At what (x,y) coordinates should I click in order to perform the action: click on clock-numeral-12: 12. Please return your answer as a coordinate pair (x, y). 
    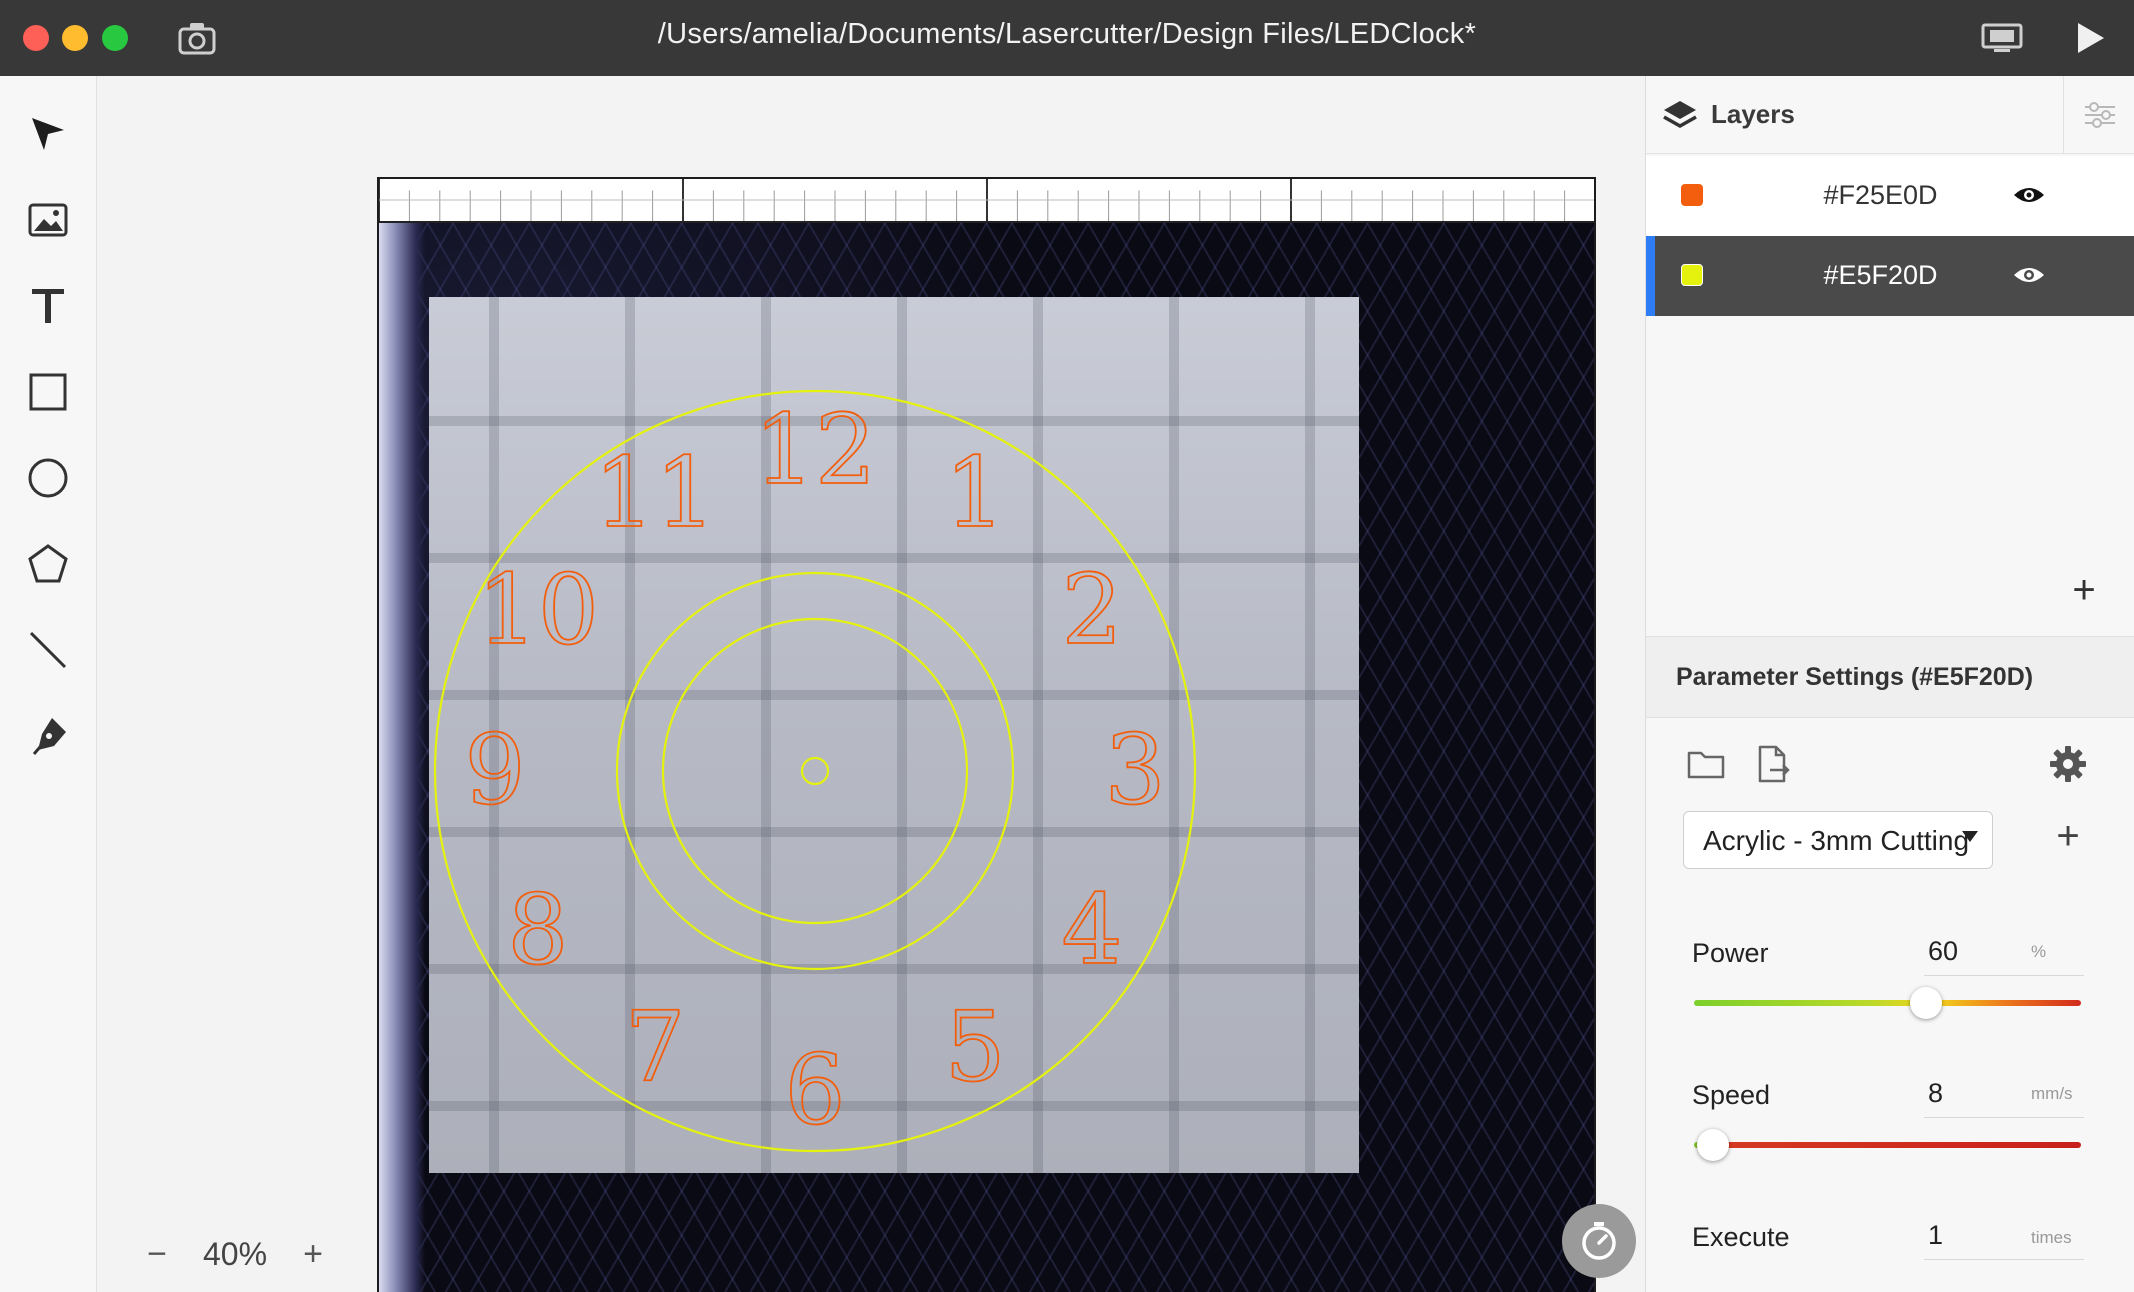
    Looking at the image, I should click on (815, 450).